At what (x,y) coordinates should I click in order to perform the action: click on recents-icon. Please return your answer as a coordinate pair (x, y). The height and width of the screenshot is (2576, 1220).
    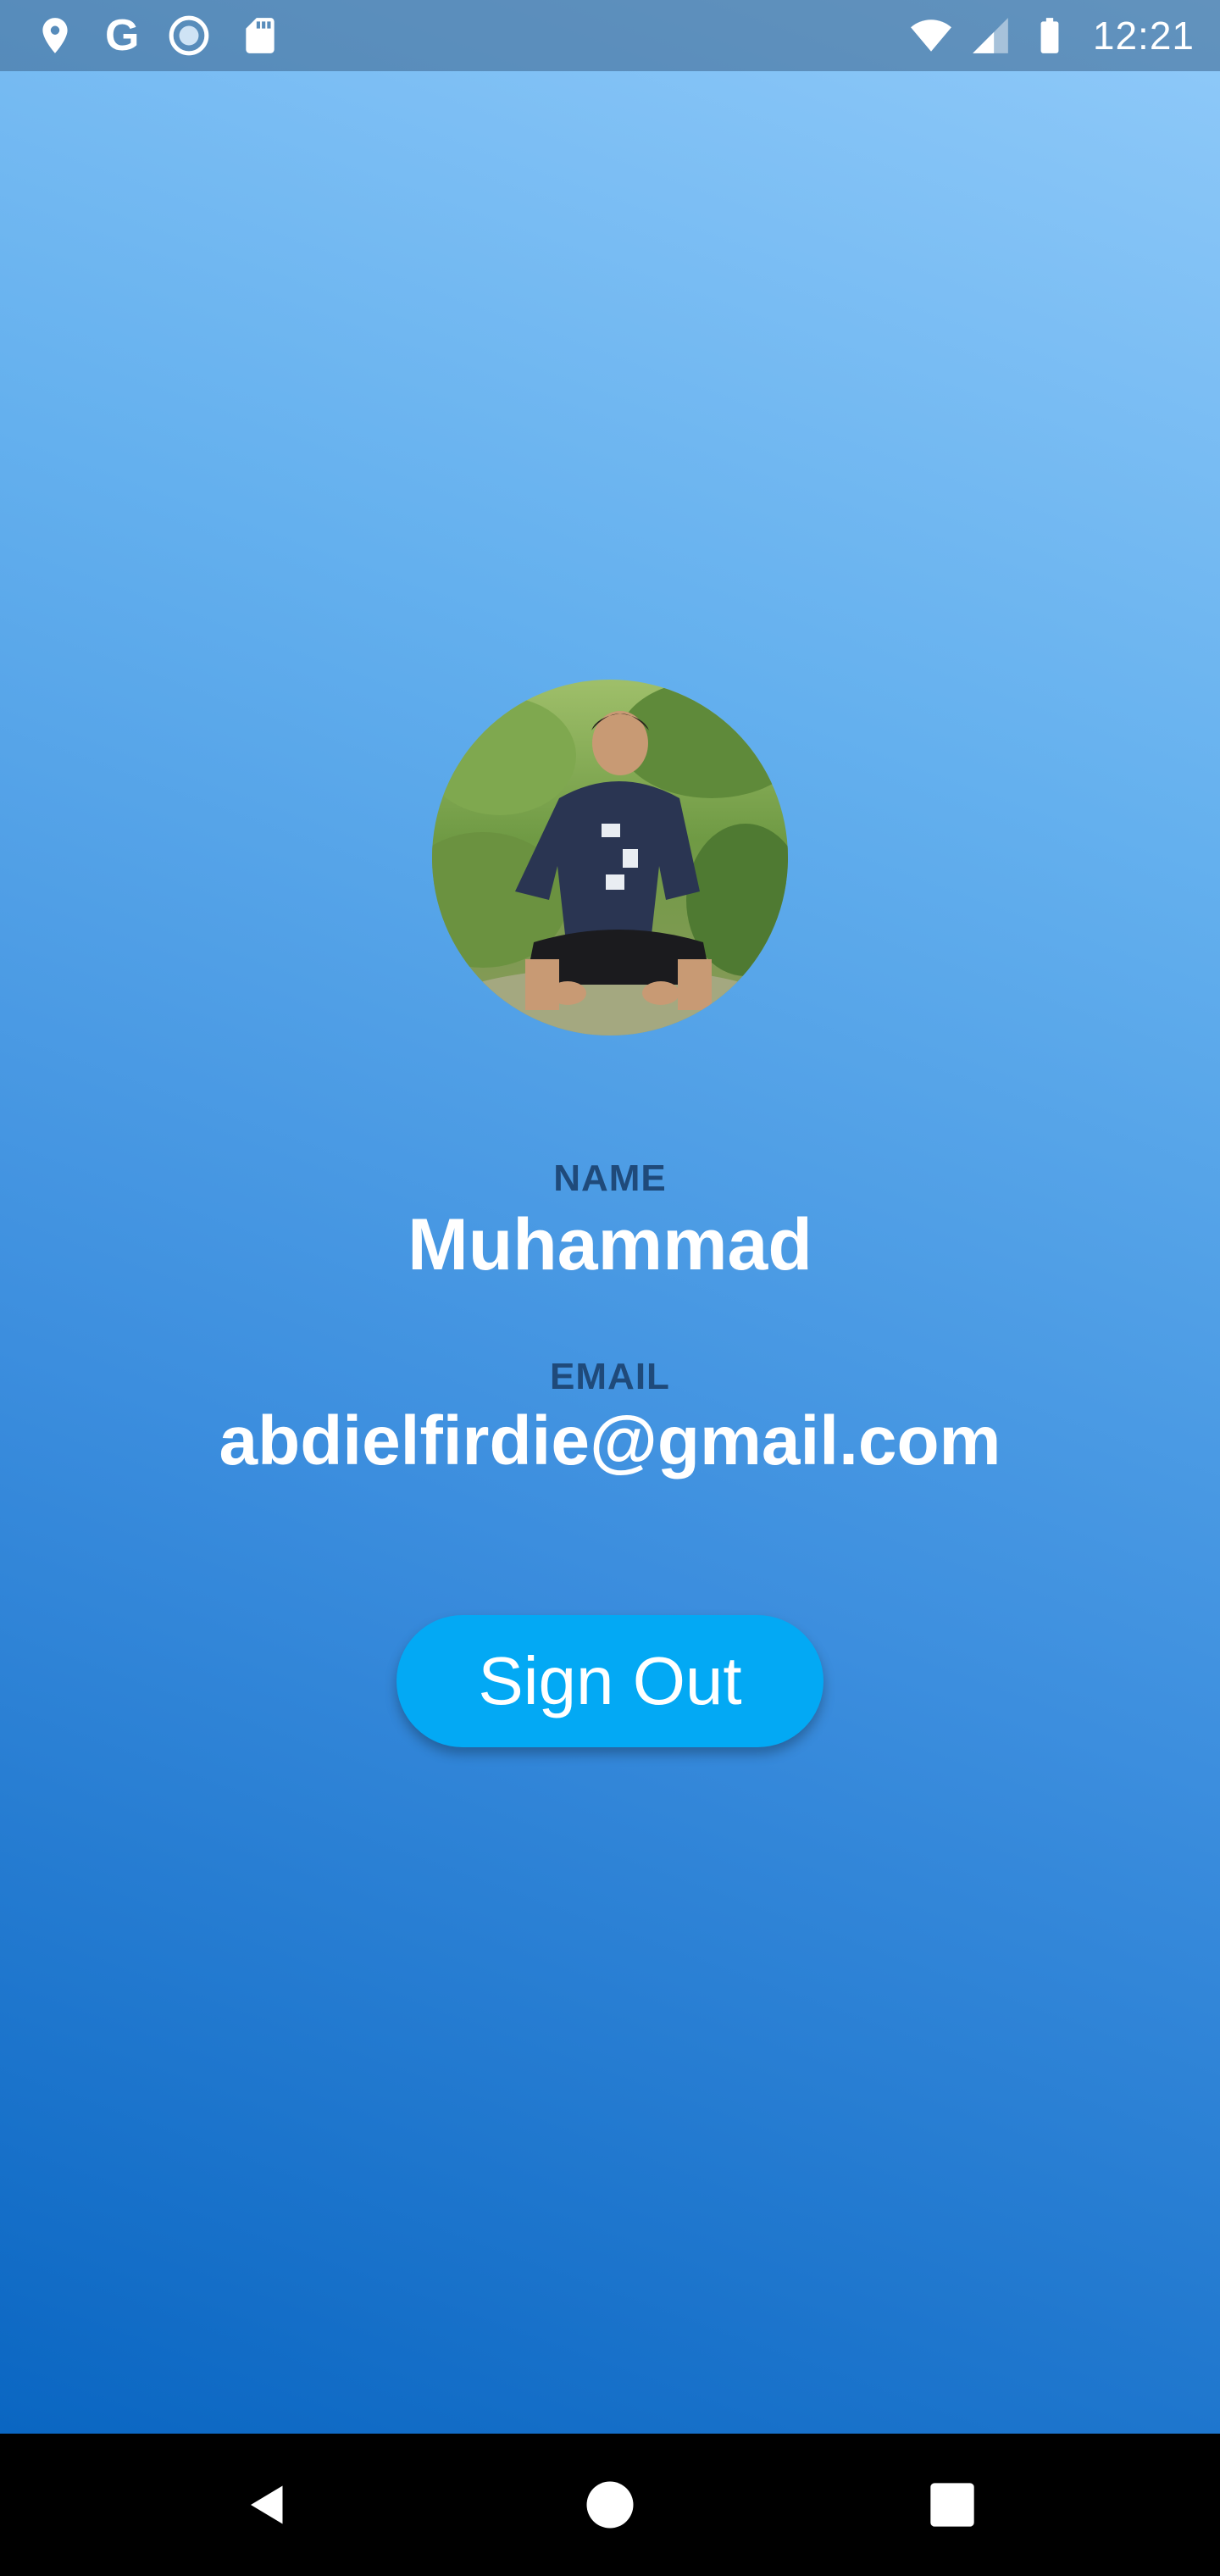
    Looking at the image, I should click on (952, 2505).